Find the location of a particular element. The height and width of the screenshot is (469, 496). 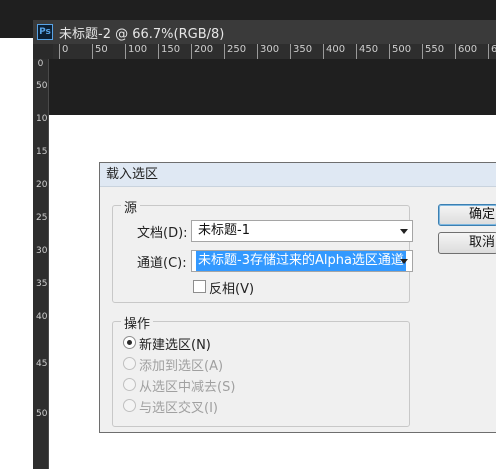

invert-label: 反相(V) is located at coordinates (231, 287).